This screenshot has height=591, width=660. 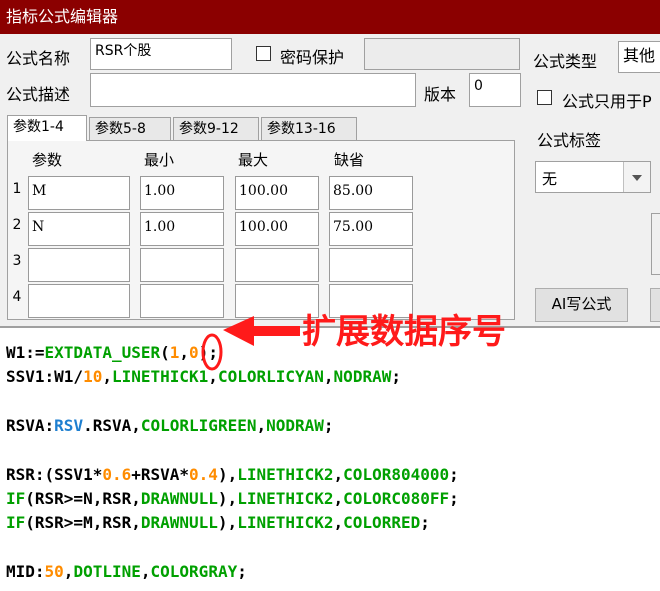 What do you see at coordinates (371, 265) in the screenshot?
I see `param-default-cell` at bounding box center [371, 265].